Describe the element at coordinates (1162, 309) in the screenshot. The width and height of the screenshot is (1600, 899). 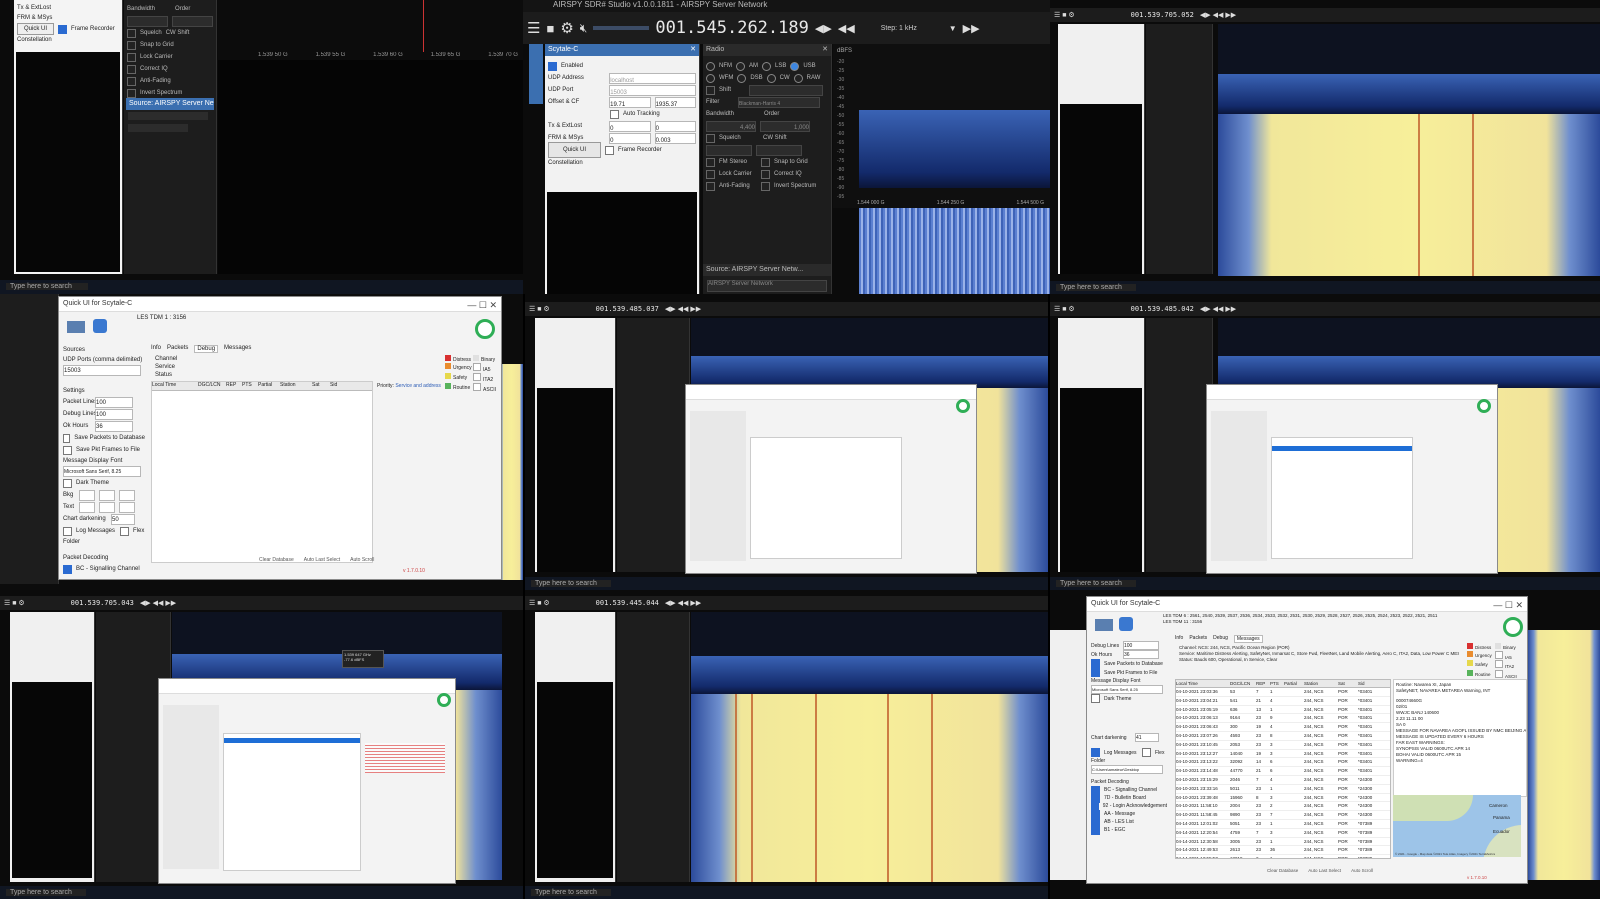
I see `frequency-display: 001.539.485.042` at that location.